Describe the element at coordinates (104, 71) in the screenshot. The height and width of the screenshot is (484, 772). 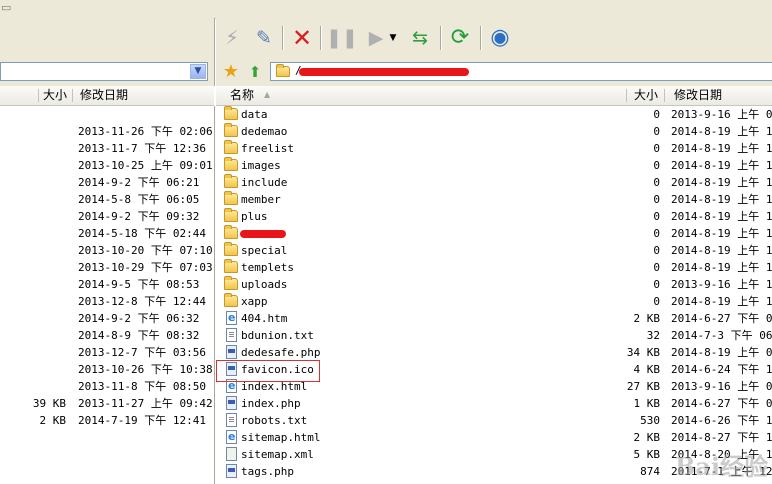
I see `left-path-combo: ▼` at that location.